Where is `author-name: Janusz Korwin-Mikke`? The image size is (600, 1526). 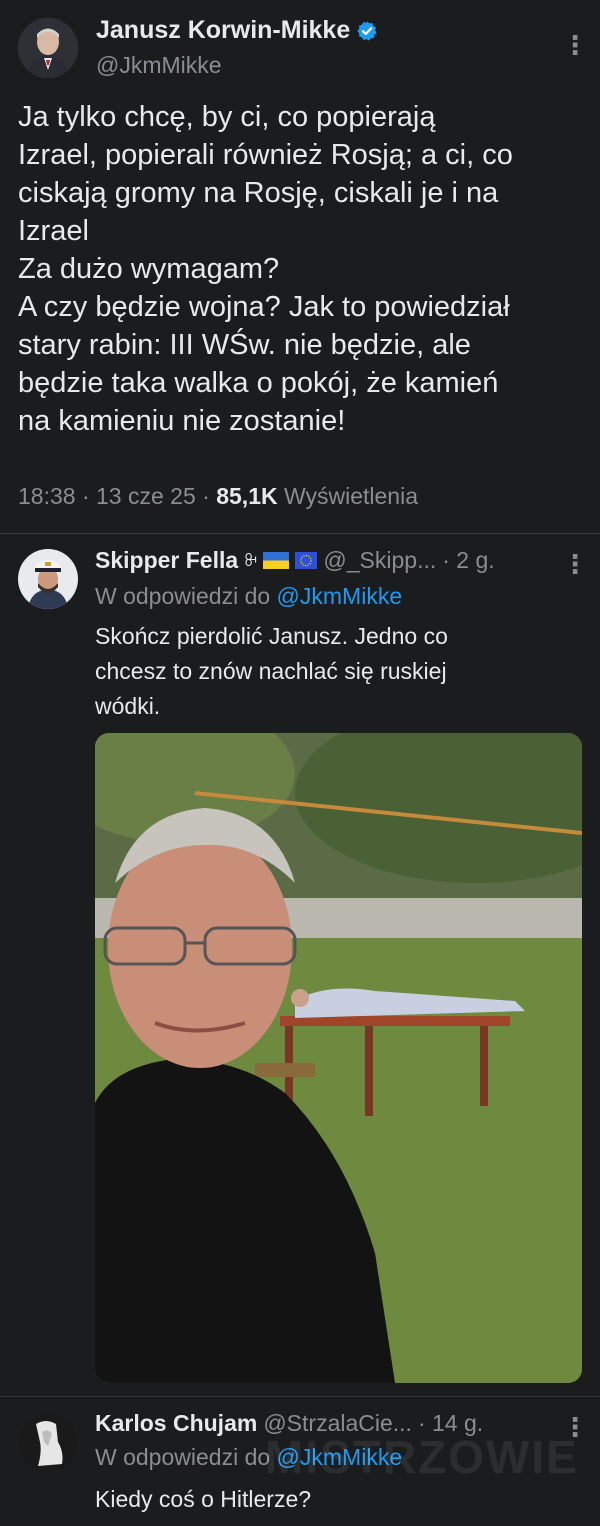 author-name: Janusz Korwin-Mikke is located at coordinates (223, 30).